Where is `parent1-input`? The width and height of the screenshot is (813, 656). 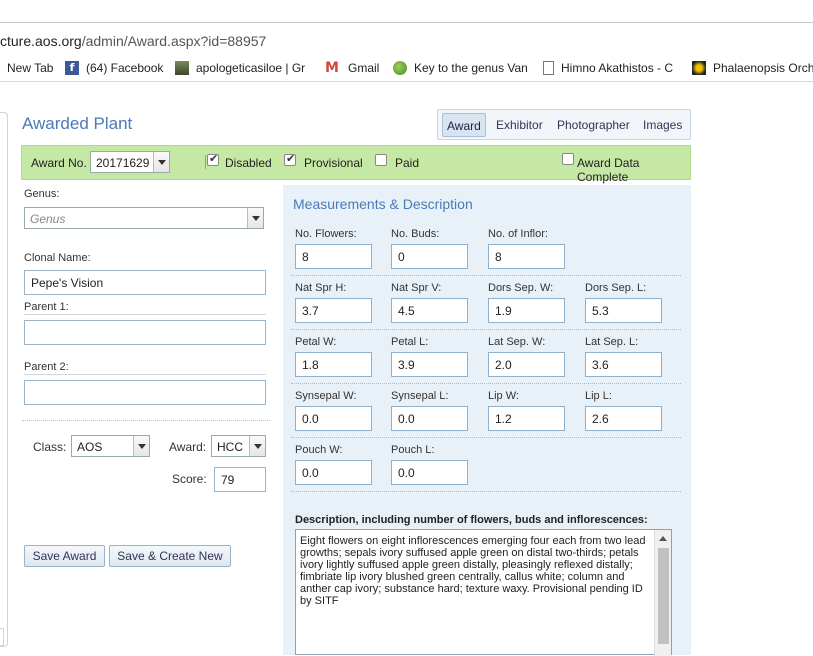
parent1-input is located at coordinates (145, 332).